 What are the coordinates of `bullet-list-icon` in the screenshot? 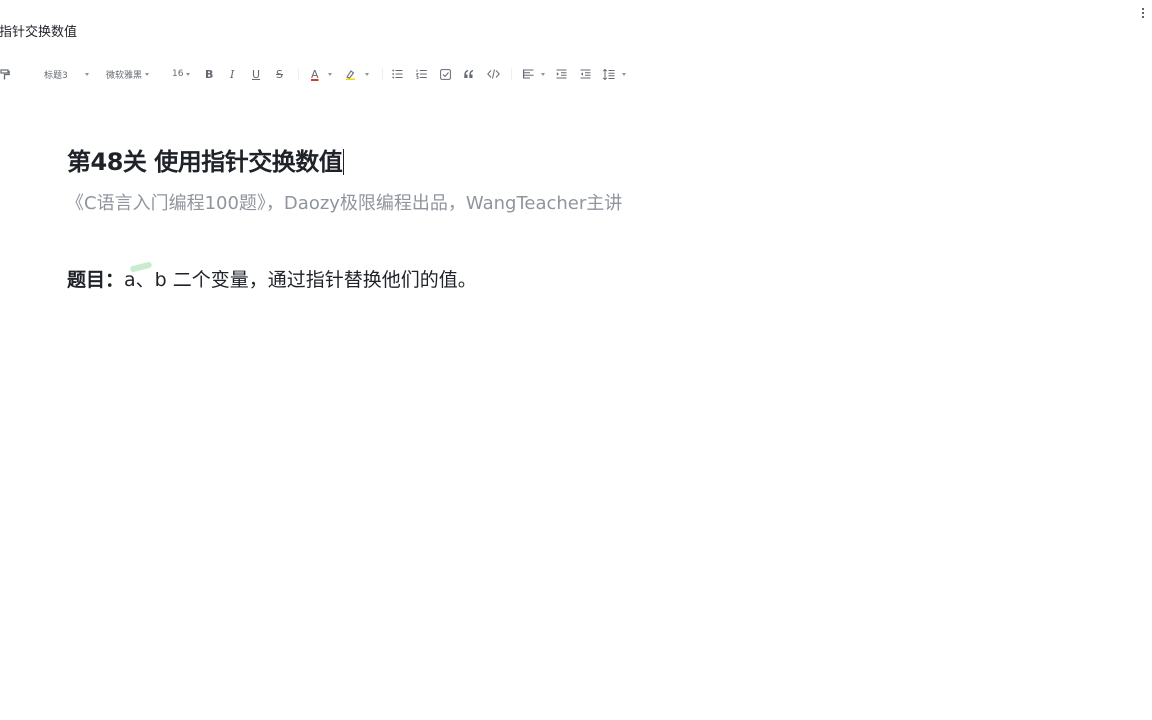 It's located at (397, 74).